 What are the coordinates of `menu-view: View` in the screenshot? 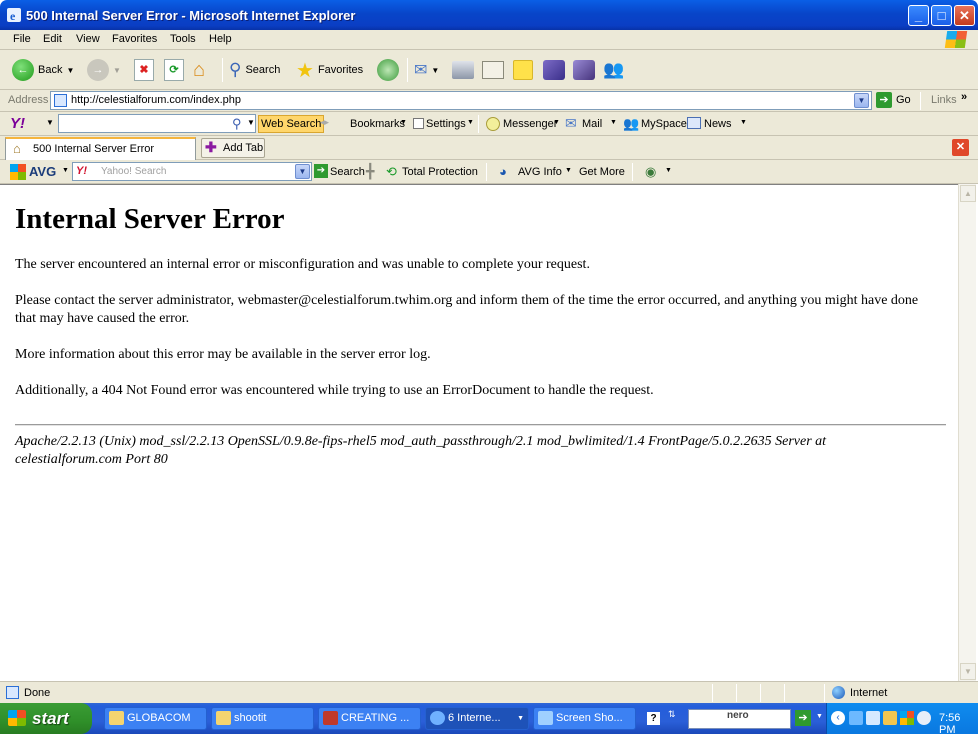 It's located at (88, 39).